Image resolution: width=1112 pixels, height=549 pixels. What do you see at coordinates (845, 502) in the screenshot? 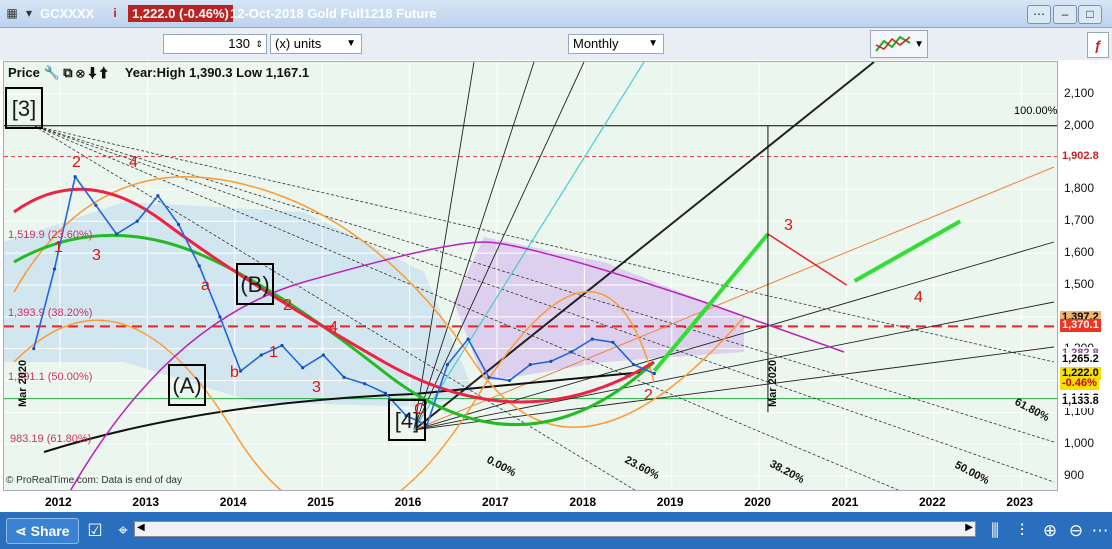
I see `x-tick-label: 2021` at bounding box center [845, 502].